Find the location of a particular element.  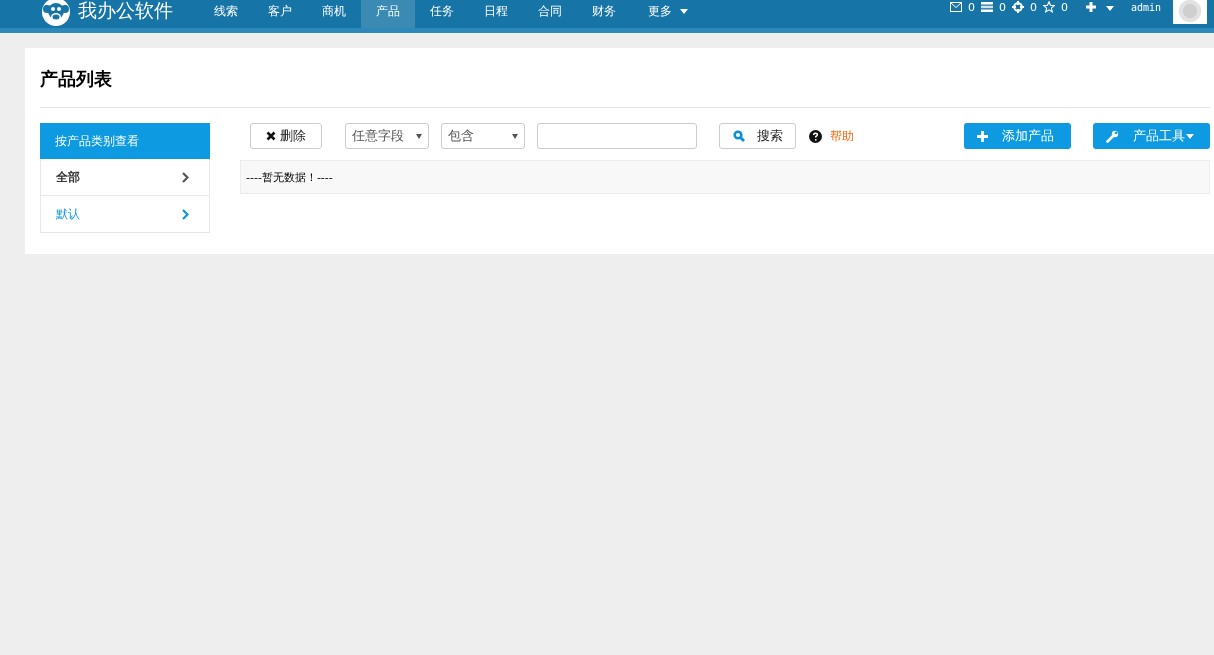

nav-tab: 线索 is located at coordinates (226, 14).